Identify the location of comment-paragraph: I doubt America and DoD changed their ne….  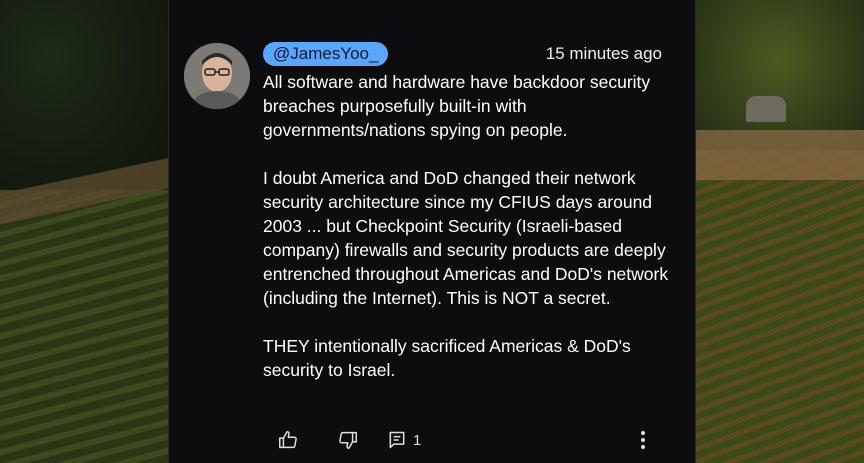
(466, 238).